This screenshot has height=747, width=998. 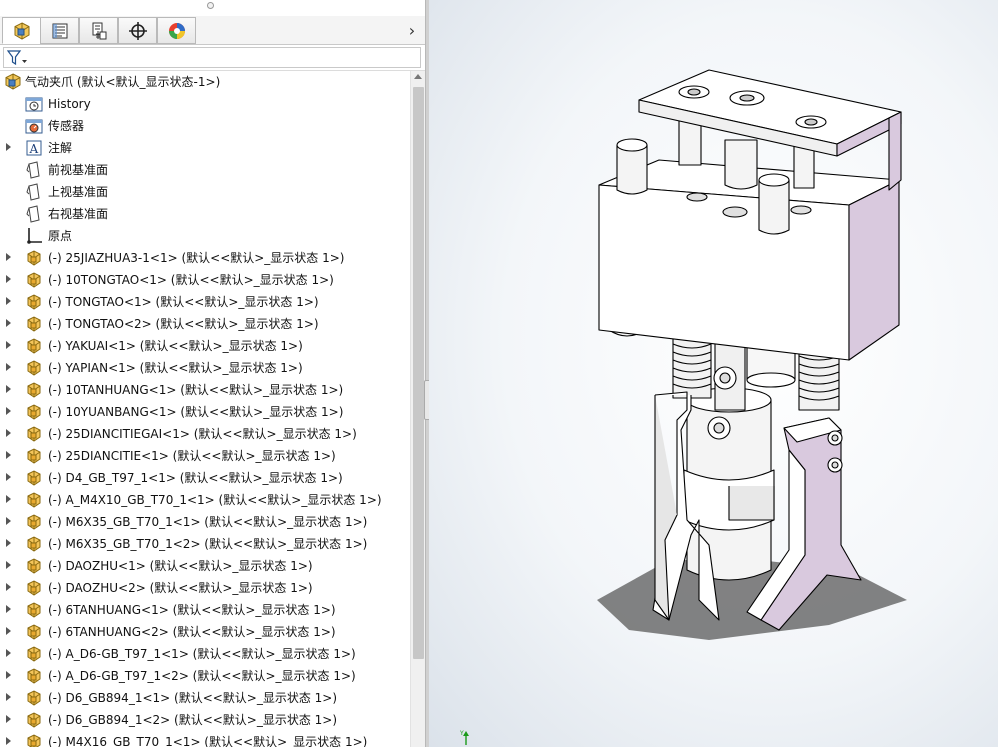 What do you see at coordinates (21, 30) in the screenshot?
I see `tab-feature-manager` at bounding box center [21, 30].